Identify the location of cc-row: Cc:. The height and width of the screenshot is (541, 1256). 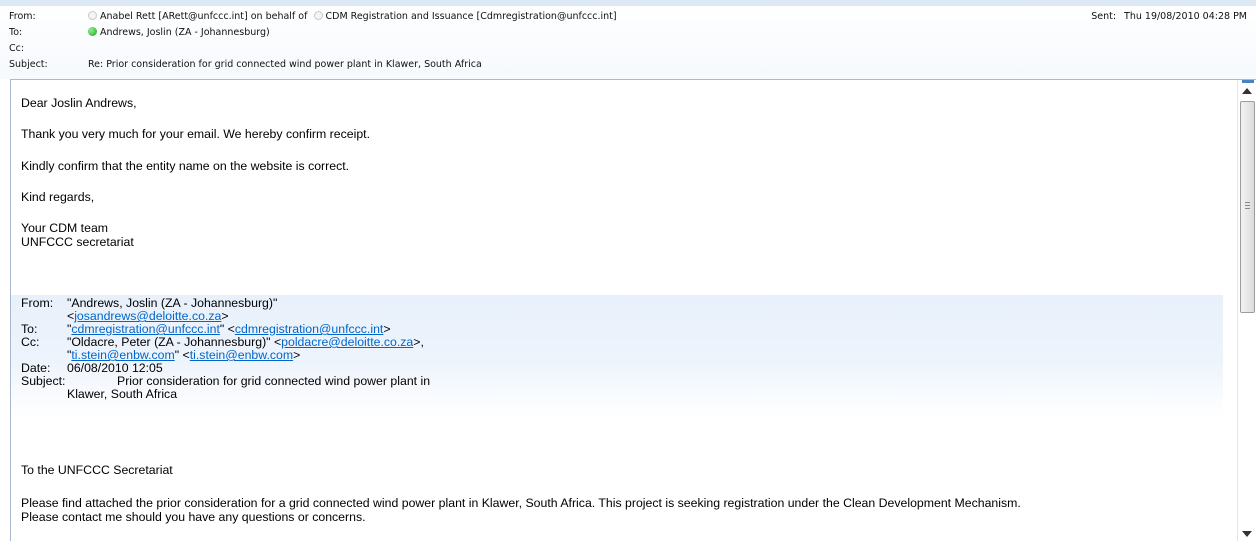
(309, 49).